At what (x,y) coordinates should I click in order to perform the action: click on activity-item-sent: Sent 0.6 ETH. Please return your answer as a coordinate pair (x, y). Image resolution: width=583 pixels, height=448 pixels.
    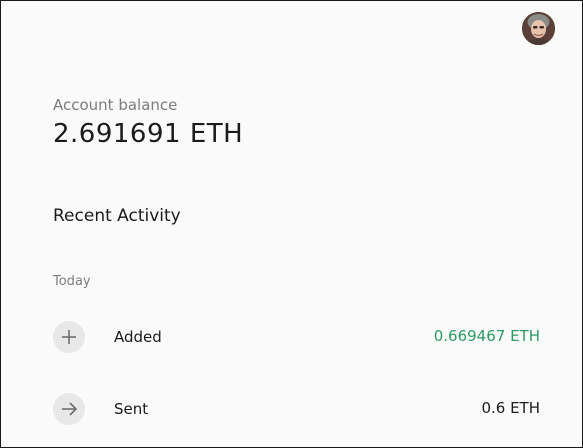
    Looking at the image, I should click on (291, 409).